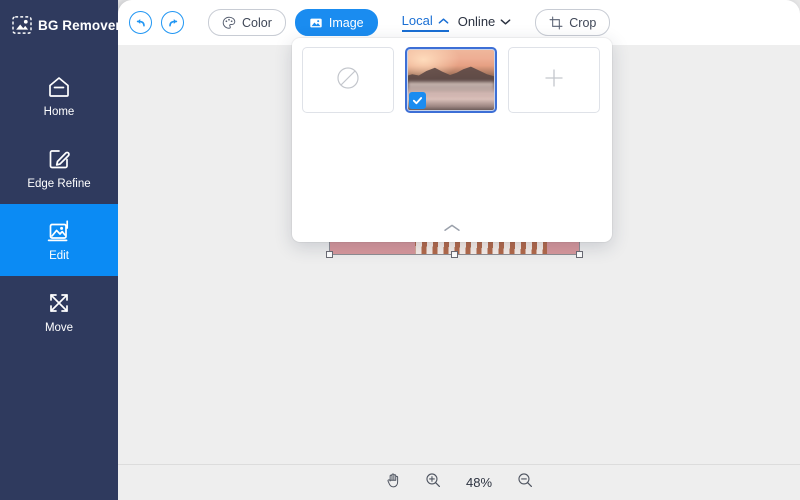 This screenshot has width=800, height=500. I want to click on thumbnail-none, so click(348, 80).